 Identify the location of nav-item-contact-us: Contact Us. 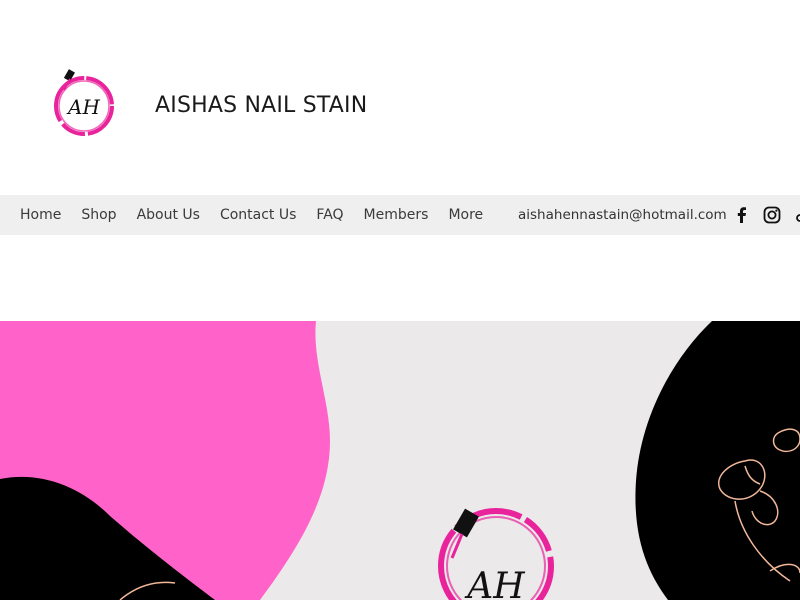
(258, 215).